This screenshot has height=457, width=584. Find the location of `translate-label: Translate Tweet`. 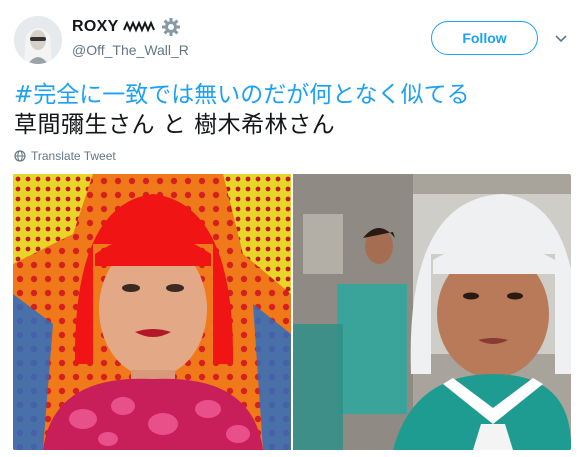

translate-label: Translate Tweet is located at coordinates (73, 156).